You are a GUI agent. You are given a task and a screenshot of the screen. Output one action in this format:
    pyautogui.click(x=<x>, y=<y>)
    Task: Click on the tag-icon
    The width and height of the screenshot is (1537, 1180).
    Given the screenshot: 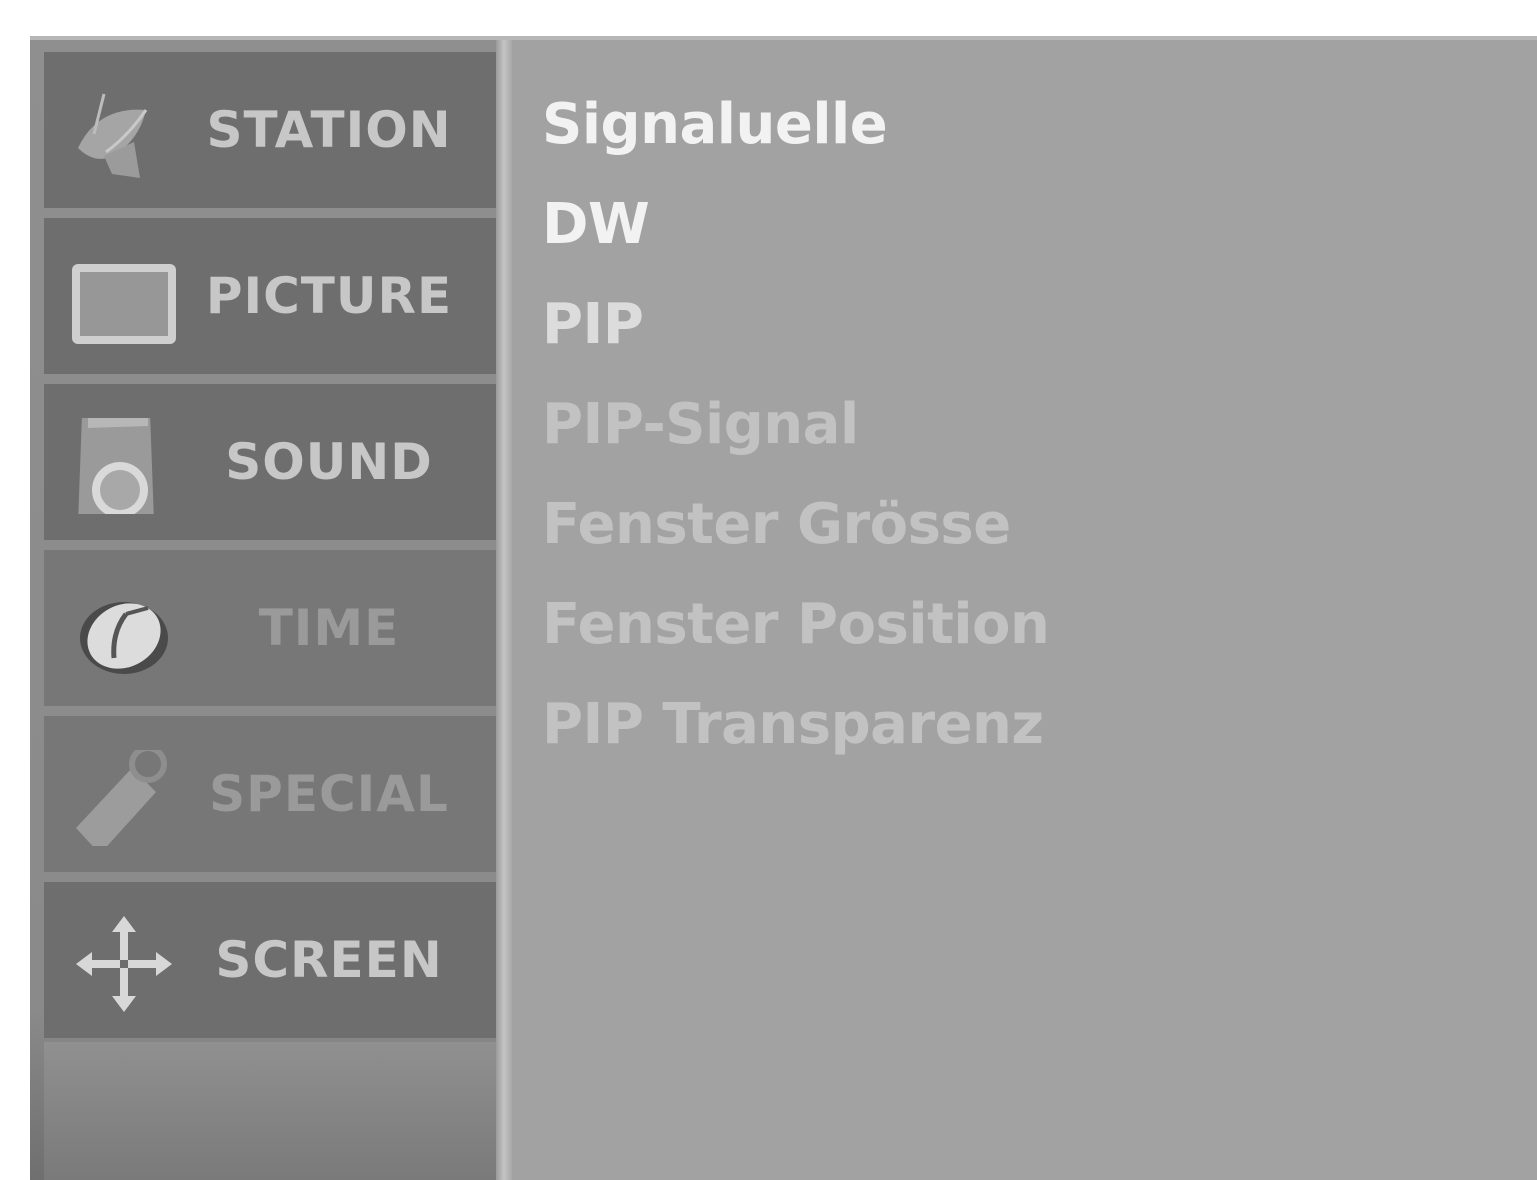 What is the action you would take?
    pyautogui.click(x=121, y=798)
    